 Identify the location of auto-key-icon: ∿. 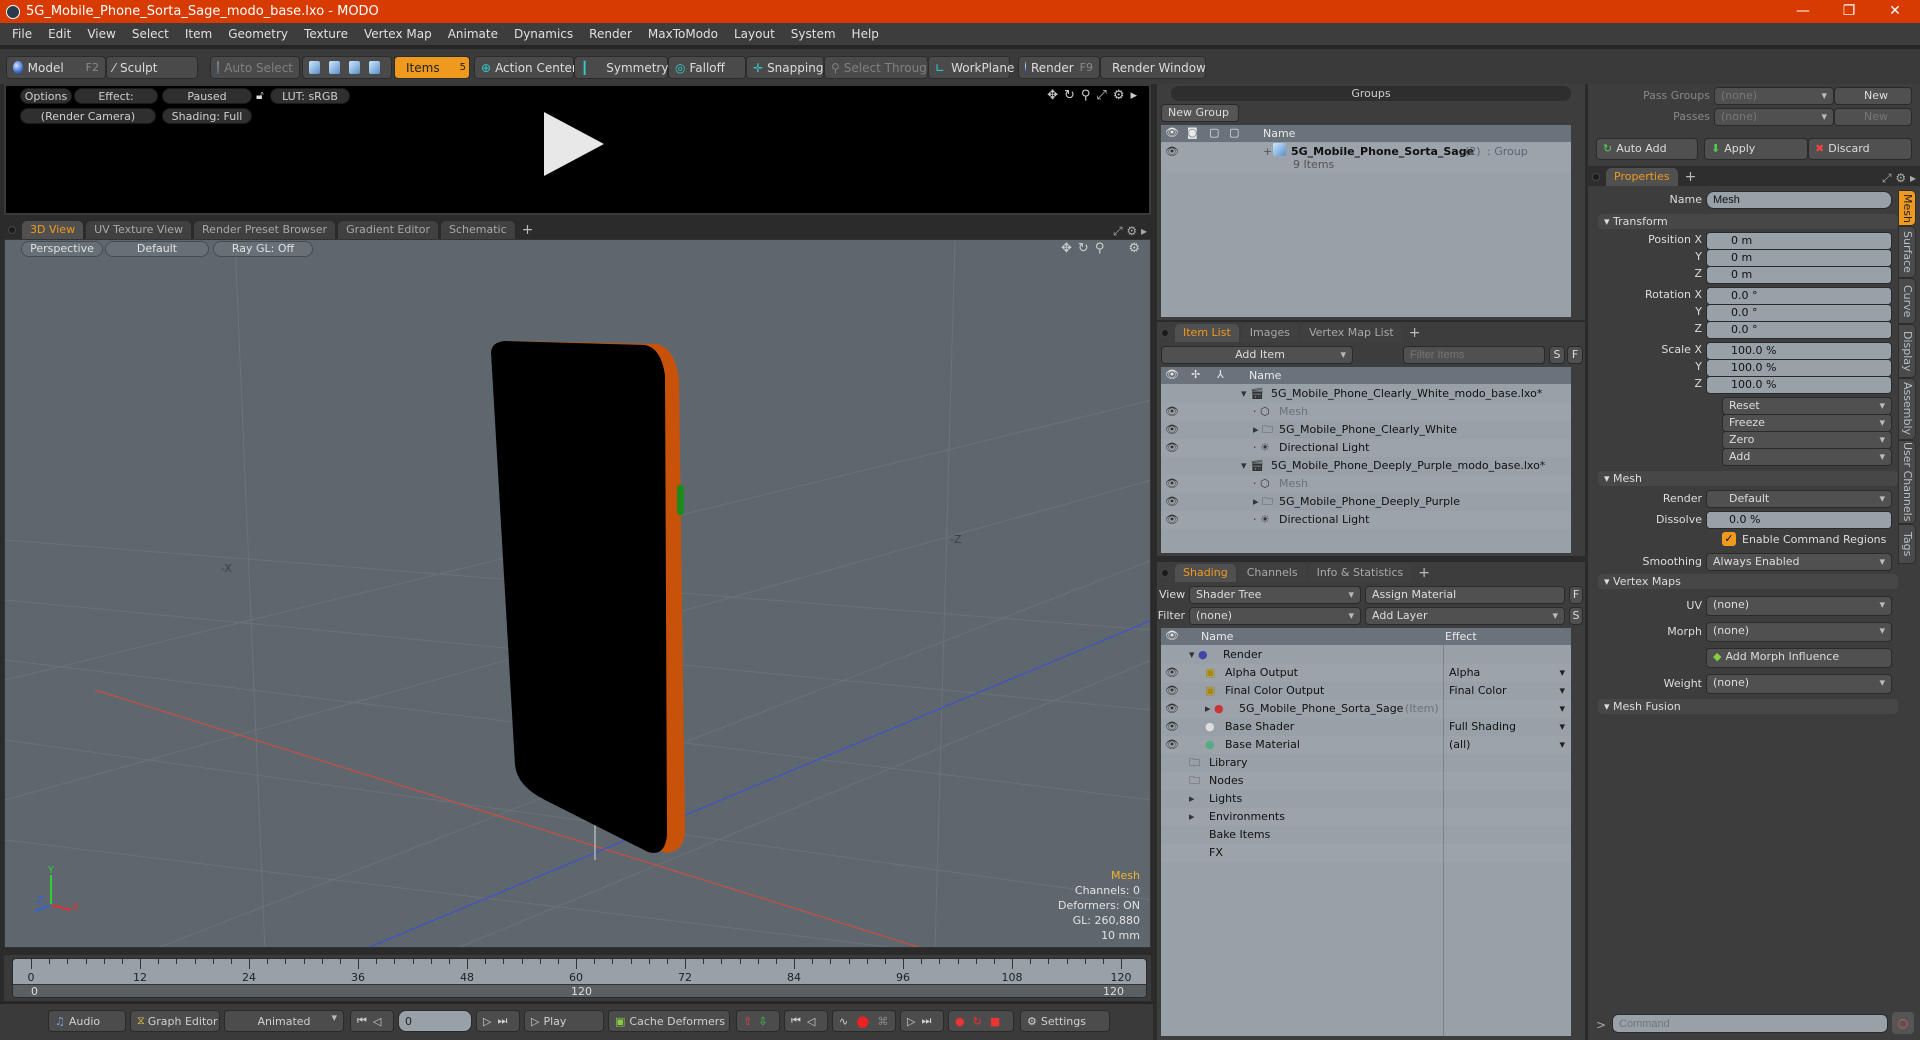
(843, 1021).